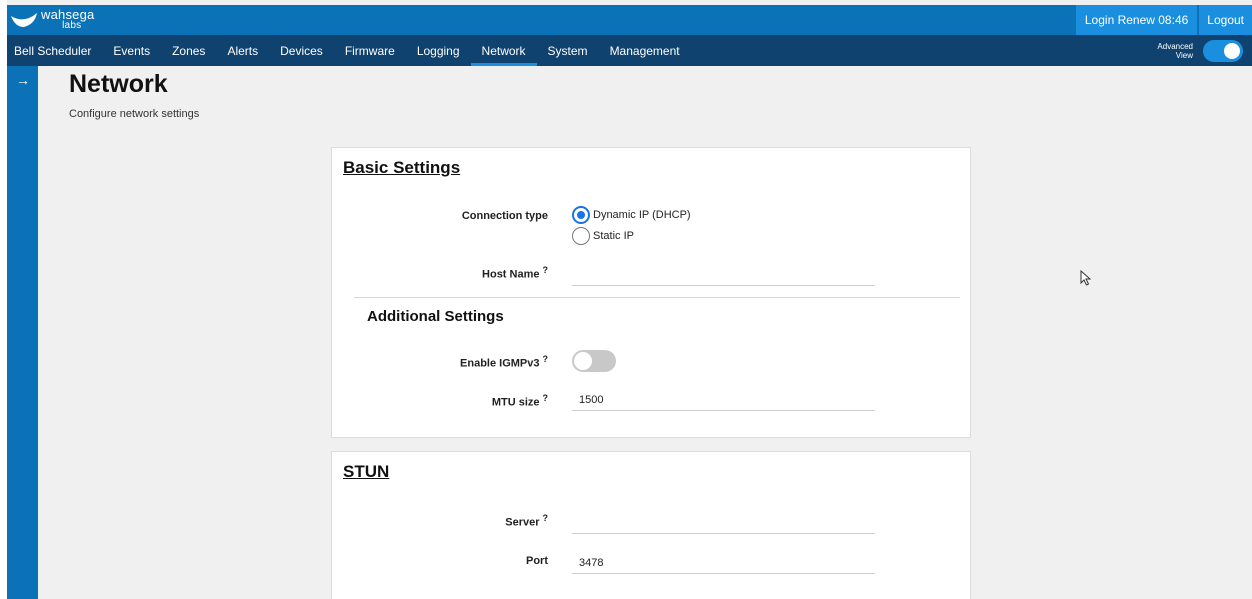 The height and width of the screenshot is (599, 1252). I want to click on host-name-label: Host Name?, so click(515, 273).